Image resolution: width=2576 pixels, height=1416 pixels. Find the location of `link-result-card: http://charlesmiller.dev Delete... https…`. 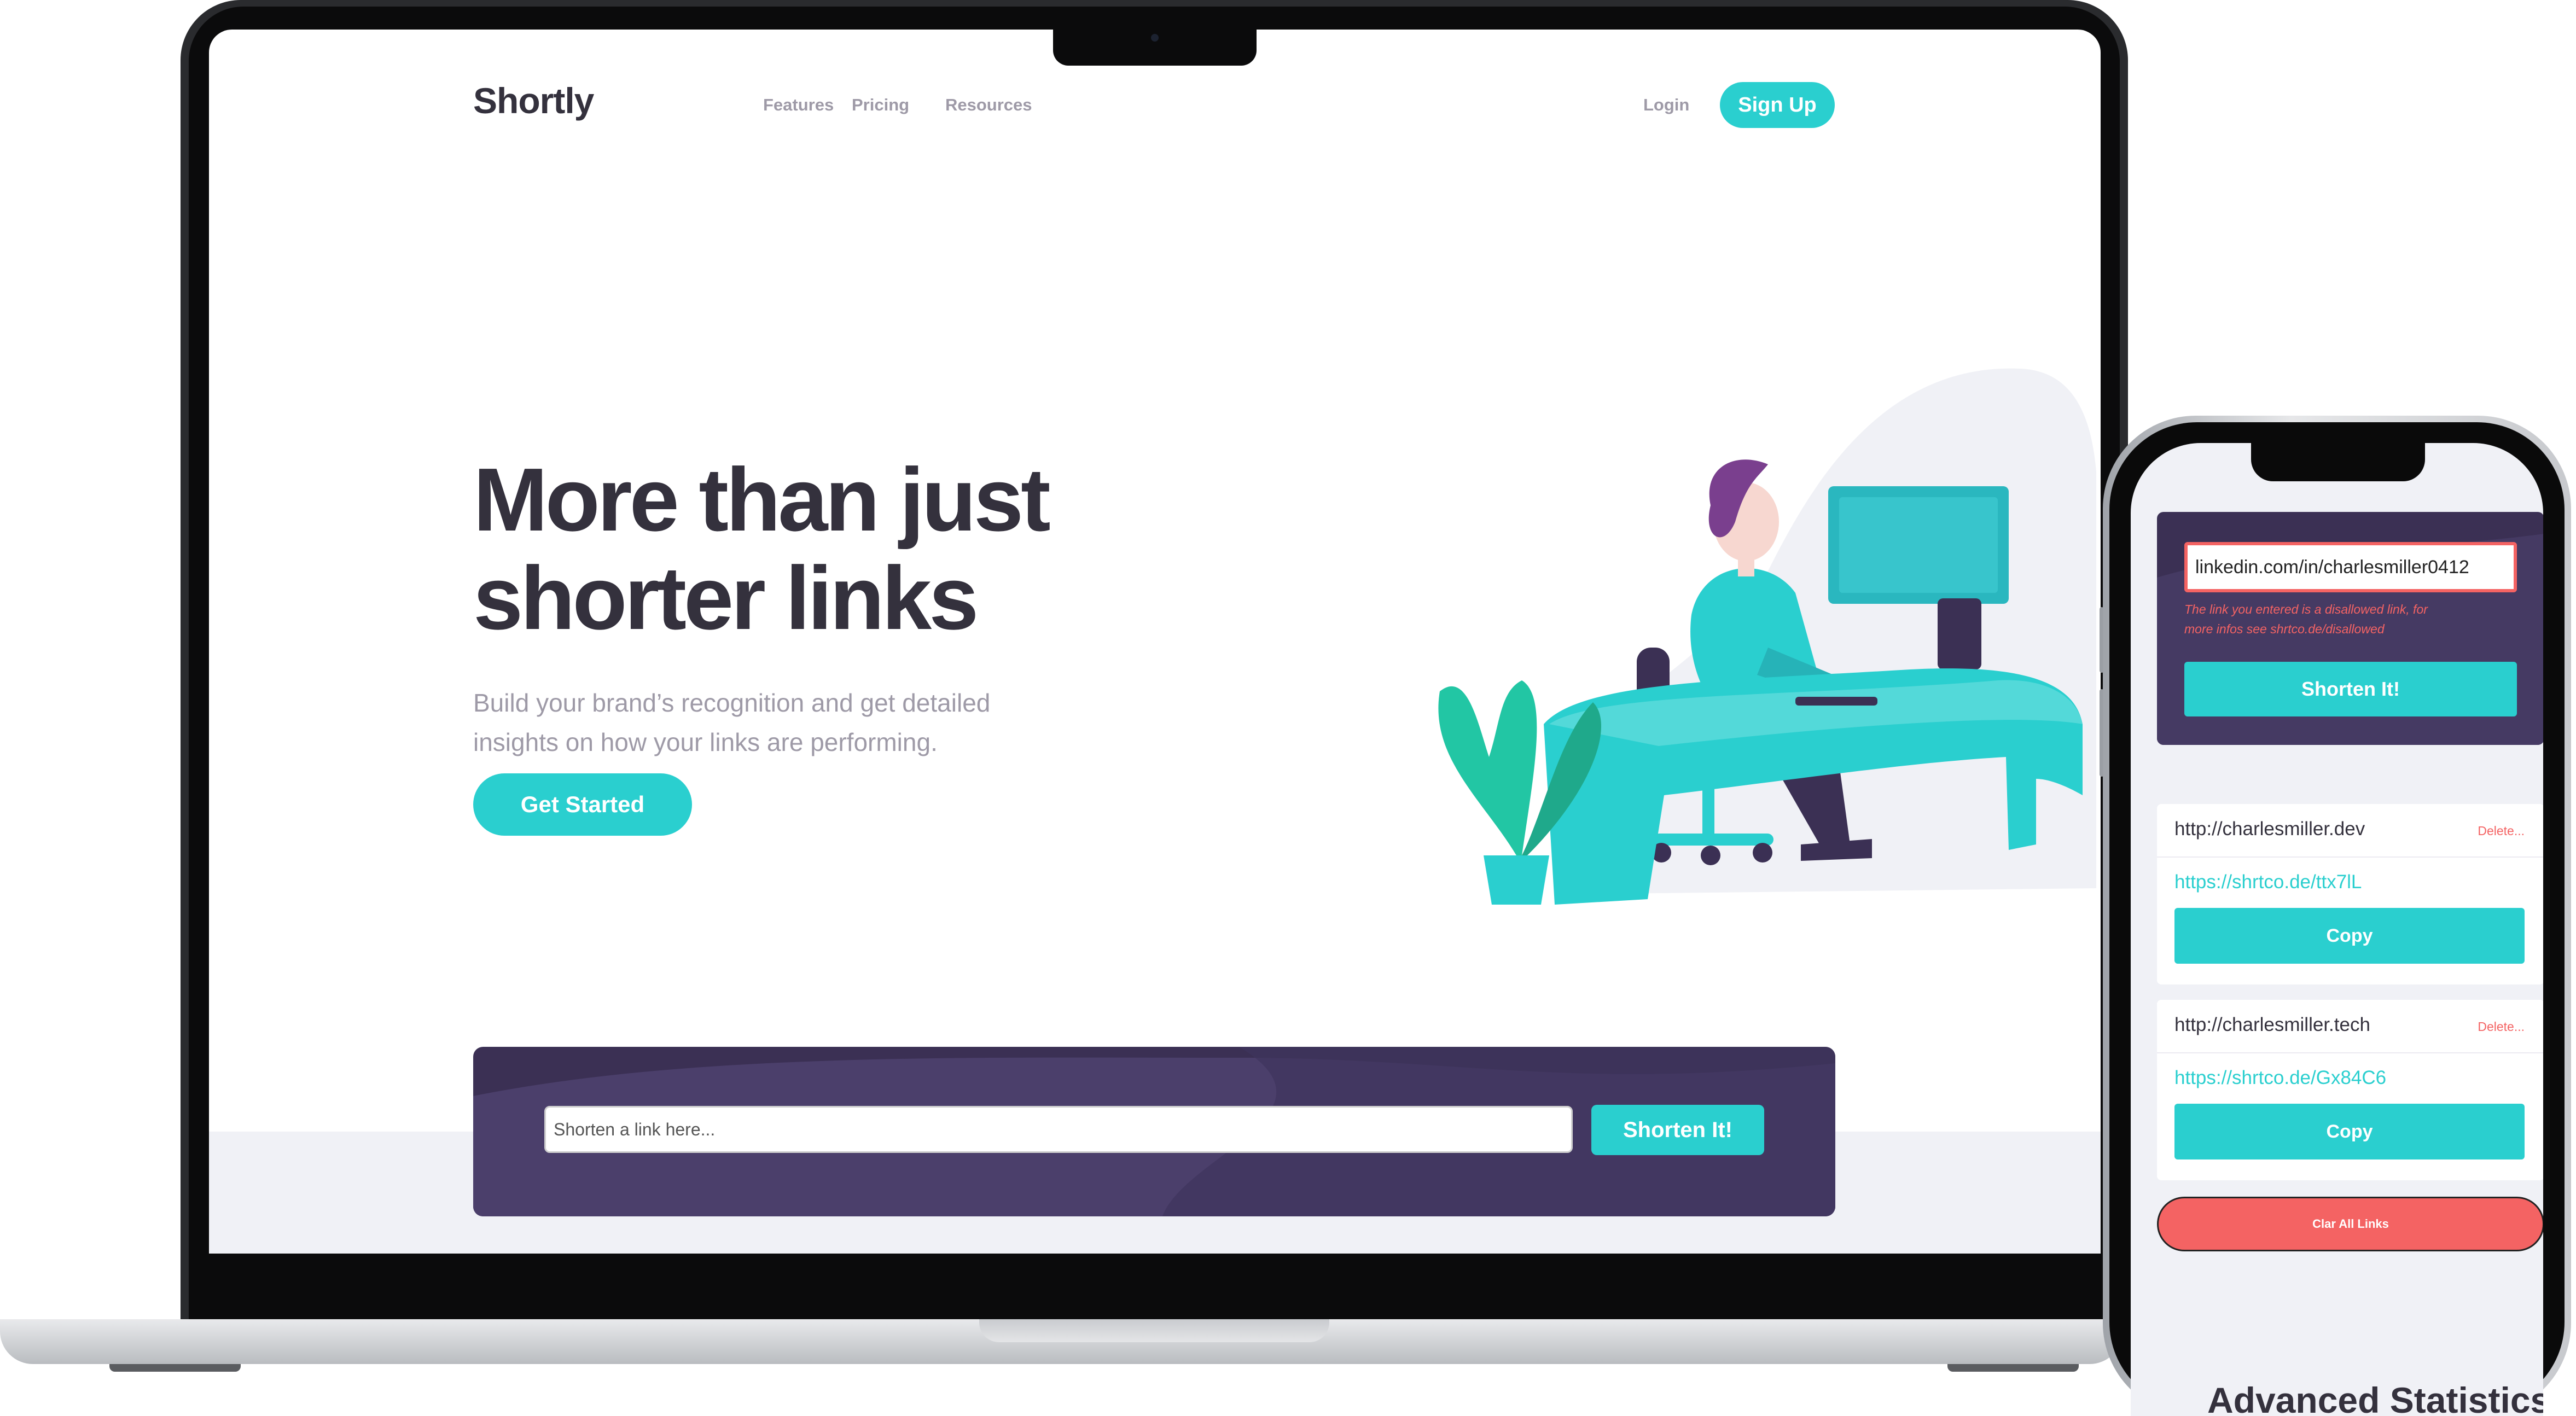

link-result-card: http://charlesmiller.dev Delete... https… is located at coordinates (2350, 894).